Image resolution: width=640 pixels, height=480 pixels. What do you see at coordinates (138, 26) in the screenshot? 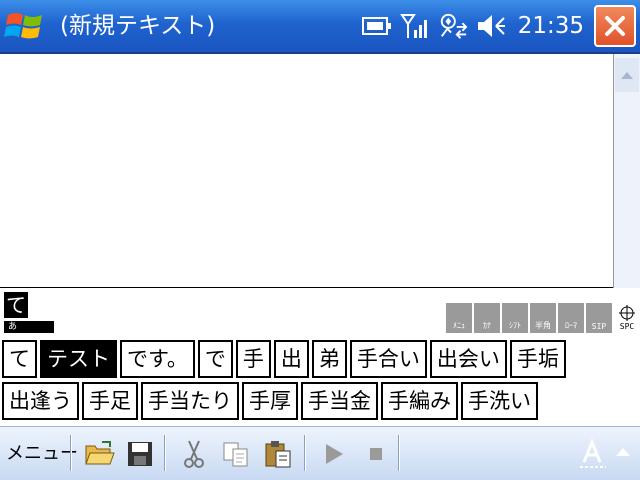
I see `window-title: (新規テキスト)` at bounding box center [138, 26].